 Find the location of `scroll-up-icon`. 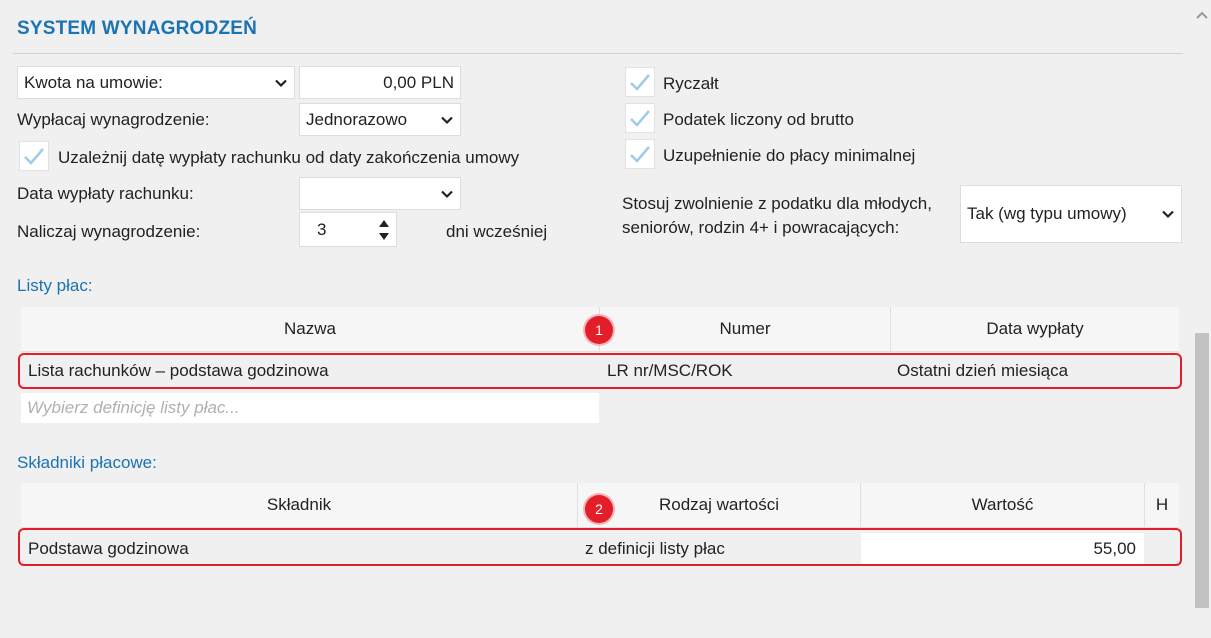

scroll-up-icon is located at coordinates (1202, 15).